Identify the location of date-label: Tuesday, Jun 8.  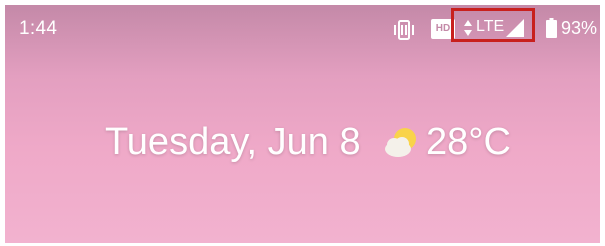
(233, 142).